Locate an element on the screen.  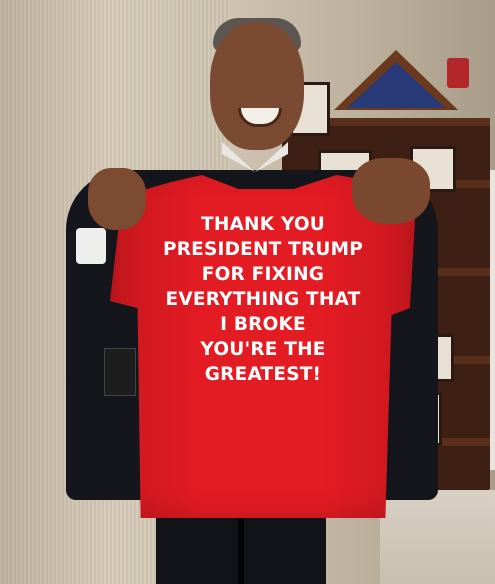
shirt-line: PRESIDENT TRUMP is located at coordinates (263, 249).